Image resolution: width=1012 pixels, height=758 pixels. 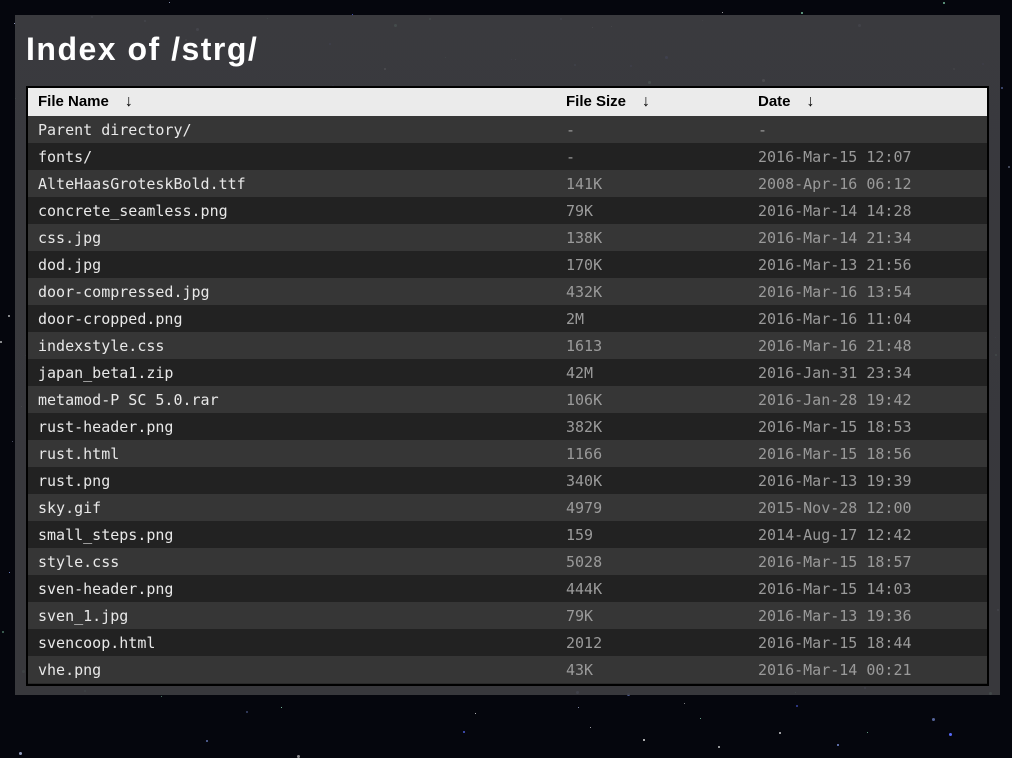 I want to click on file-size: 2M, so click(x=575, y=318).